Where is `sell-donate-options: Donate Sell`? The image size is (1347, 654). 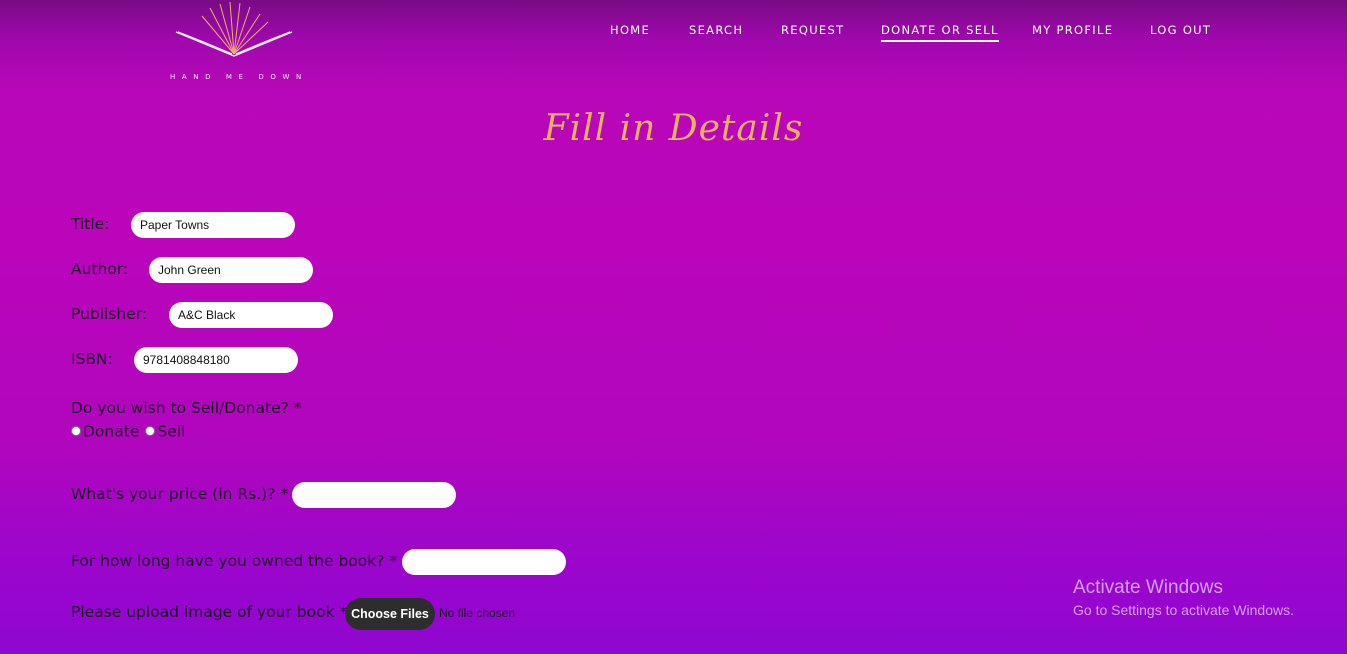 sell-donate-options: Donate Sell is located at coordinates (127, 431).